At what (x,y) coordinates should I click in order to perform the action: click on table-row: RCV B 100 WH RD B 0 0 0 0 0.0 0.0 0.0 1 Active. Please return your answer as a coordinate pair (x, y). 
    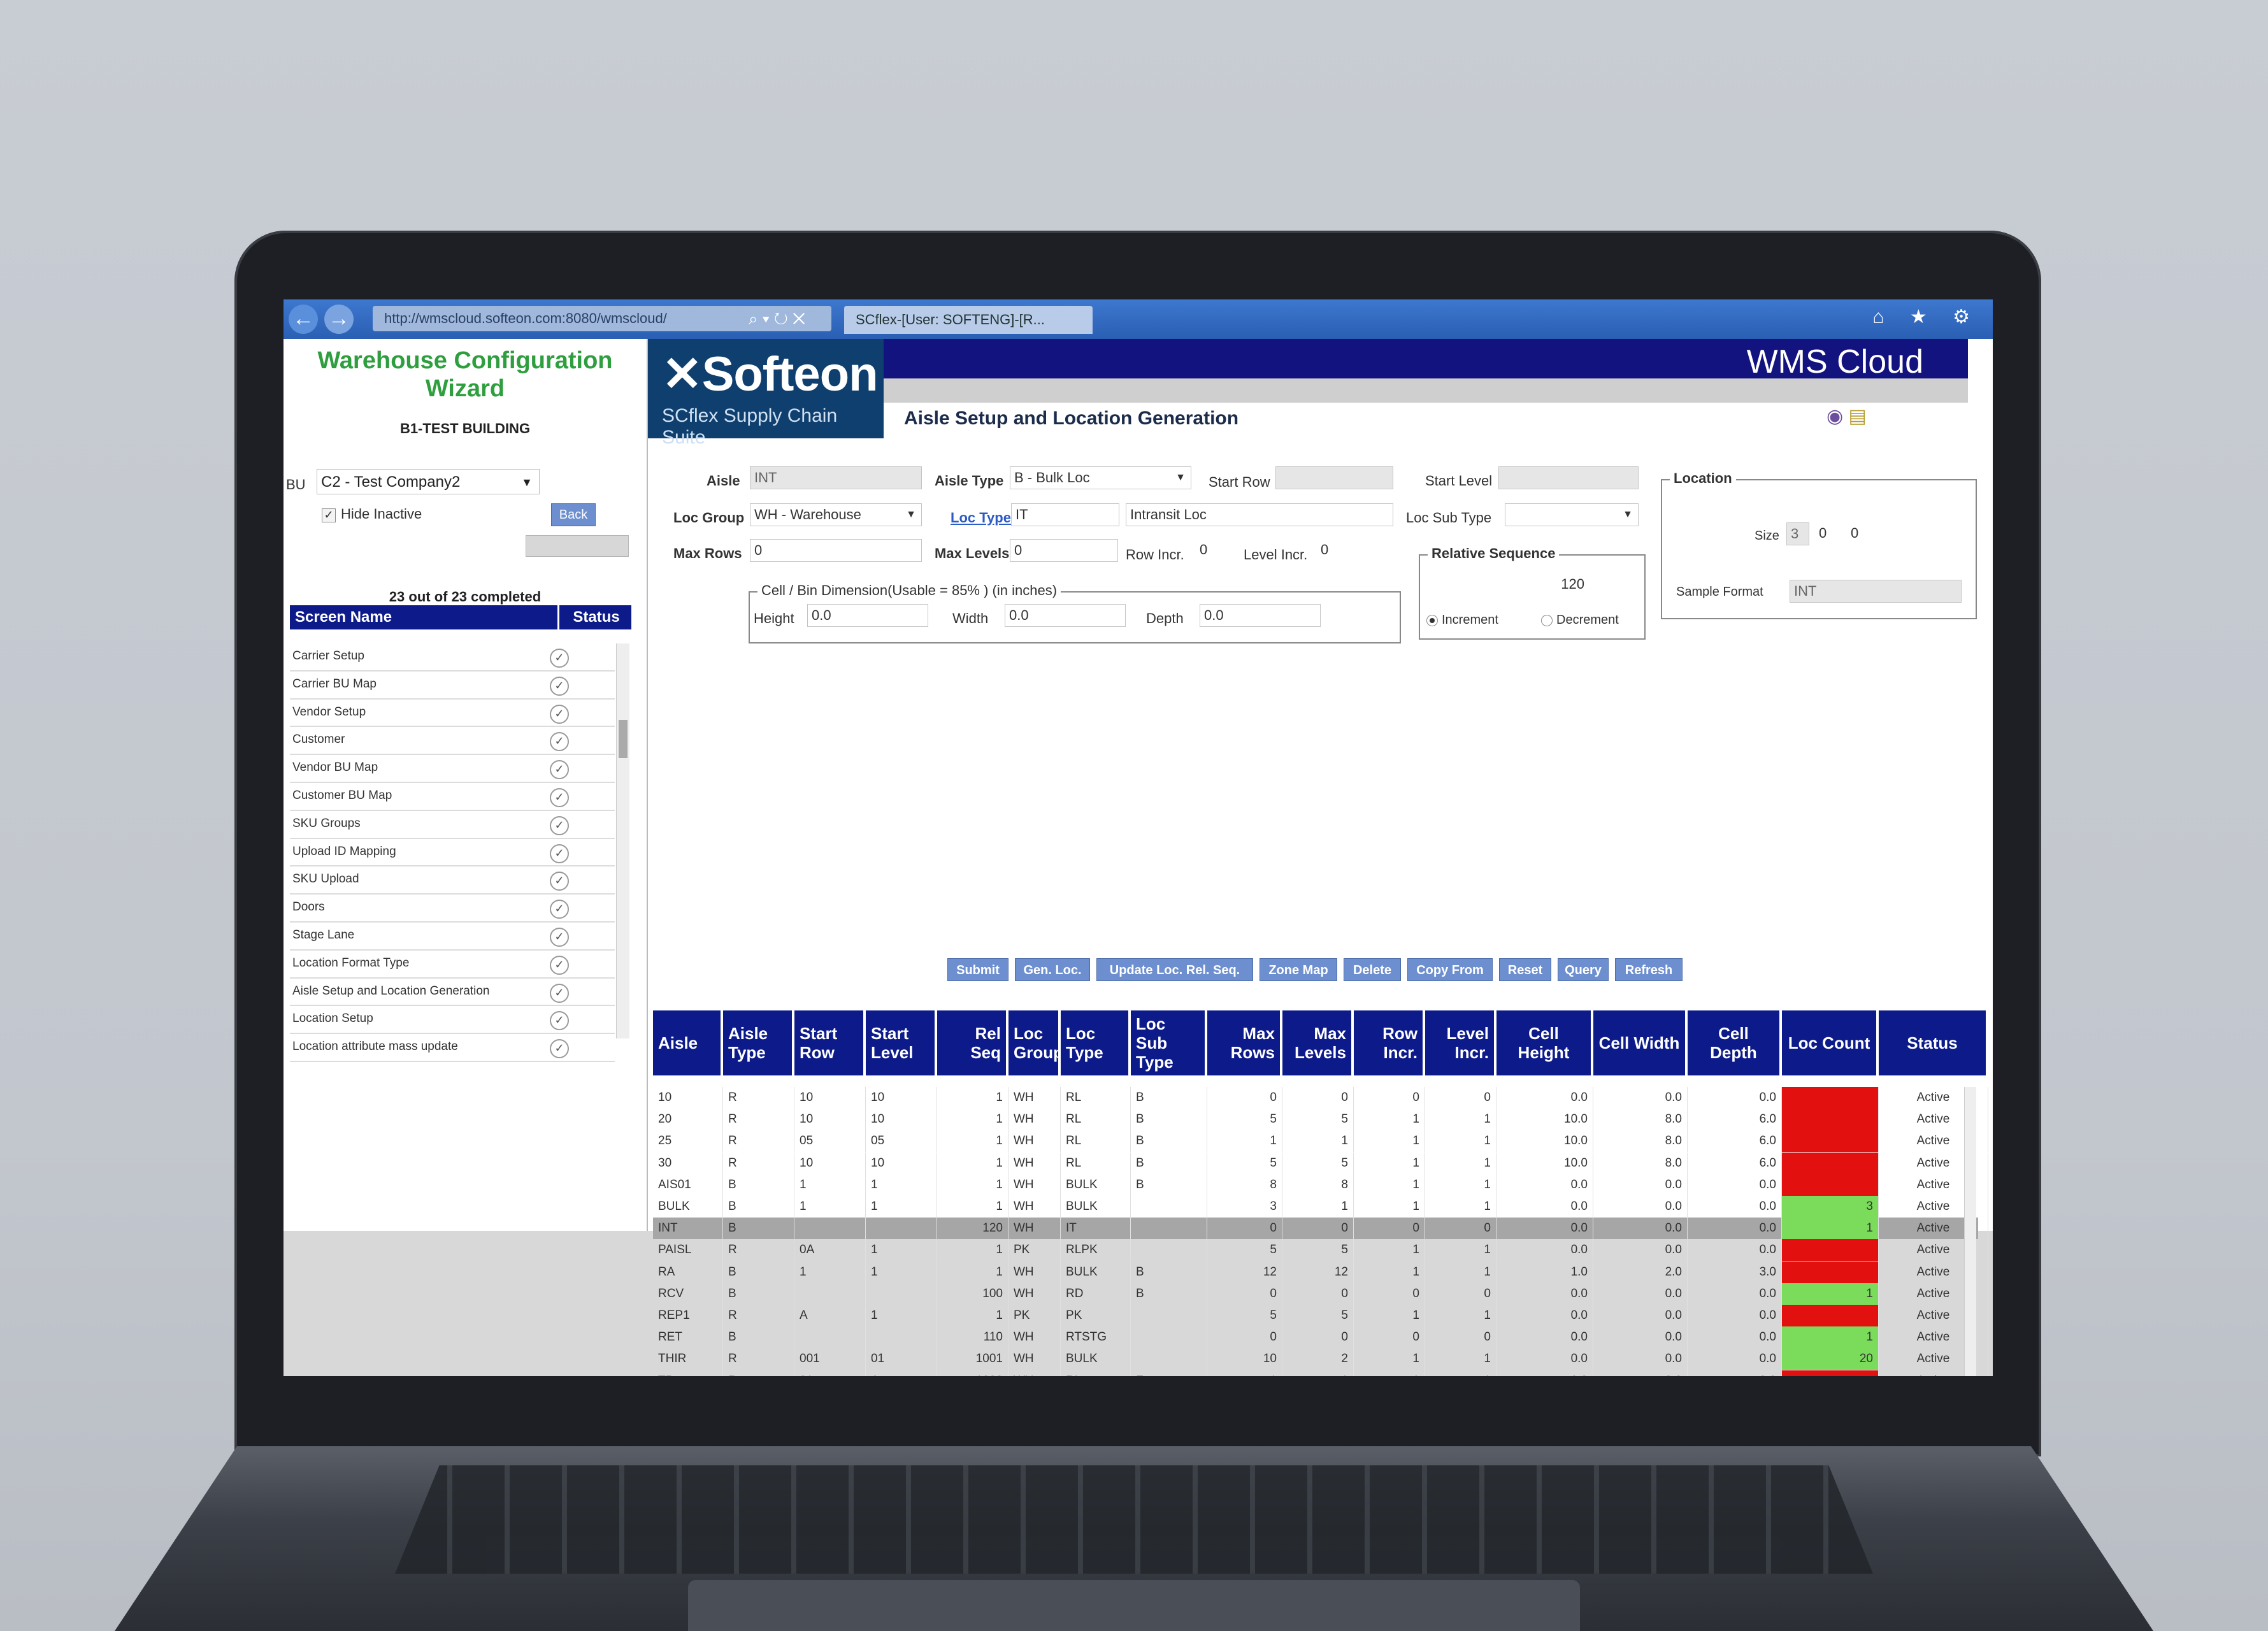
    Looking at the image, I should click on (1320, 1294).